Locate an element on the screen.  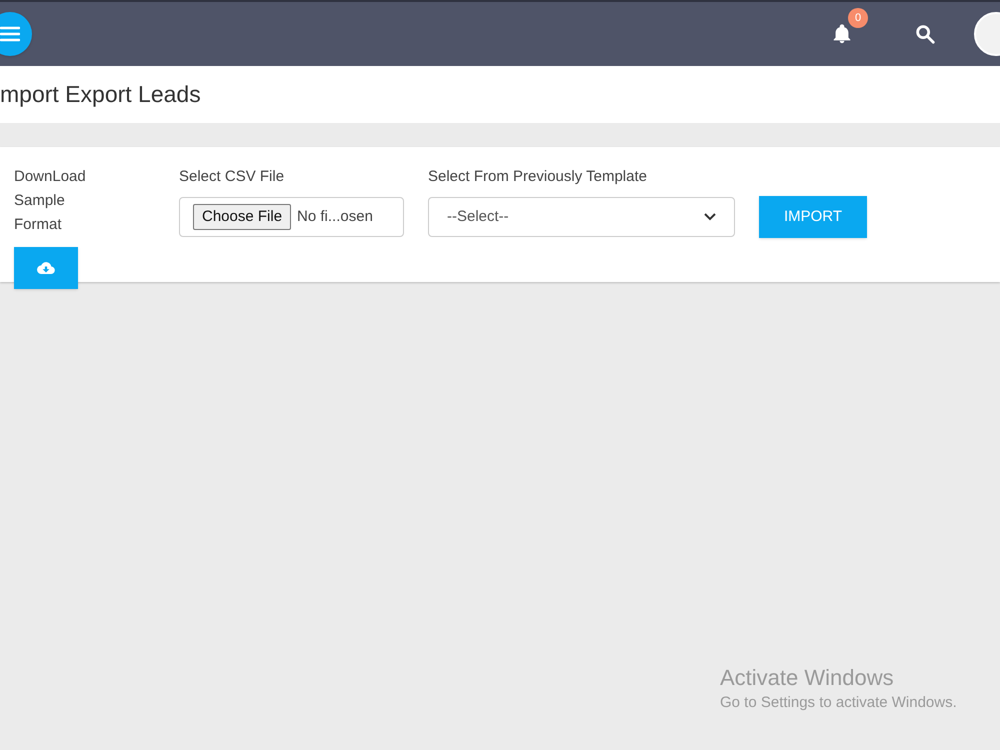
download-button is located at coordinates (46, 268).